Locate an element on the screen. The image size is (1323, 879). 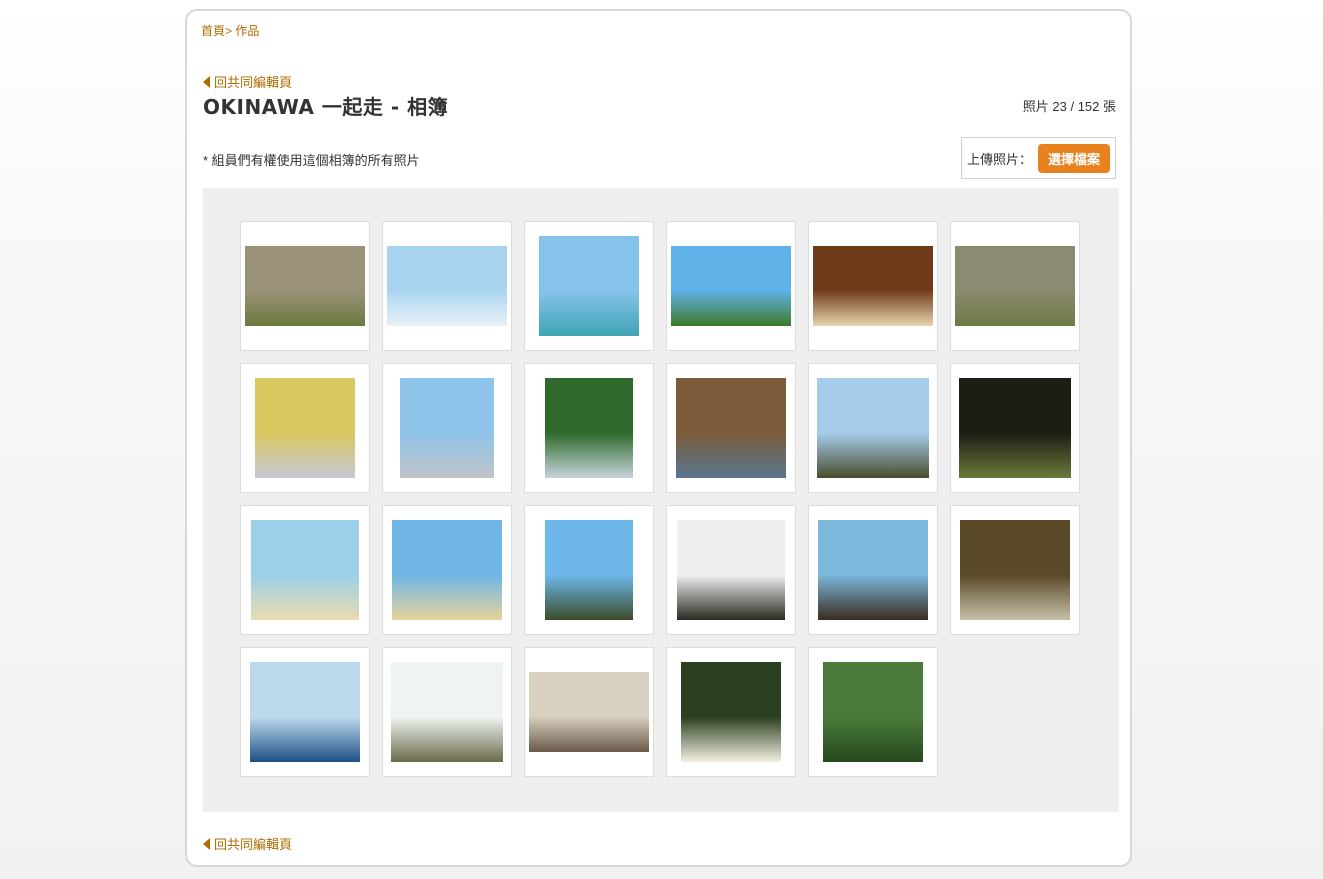
back-to-coedit-link-bottom: 回共同編輯頁 is located at coordinates (247, 843).